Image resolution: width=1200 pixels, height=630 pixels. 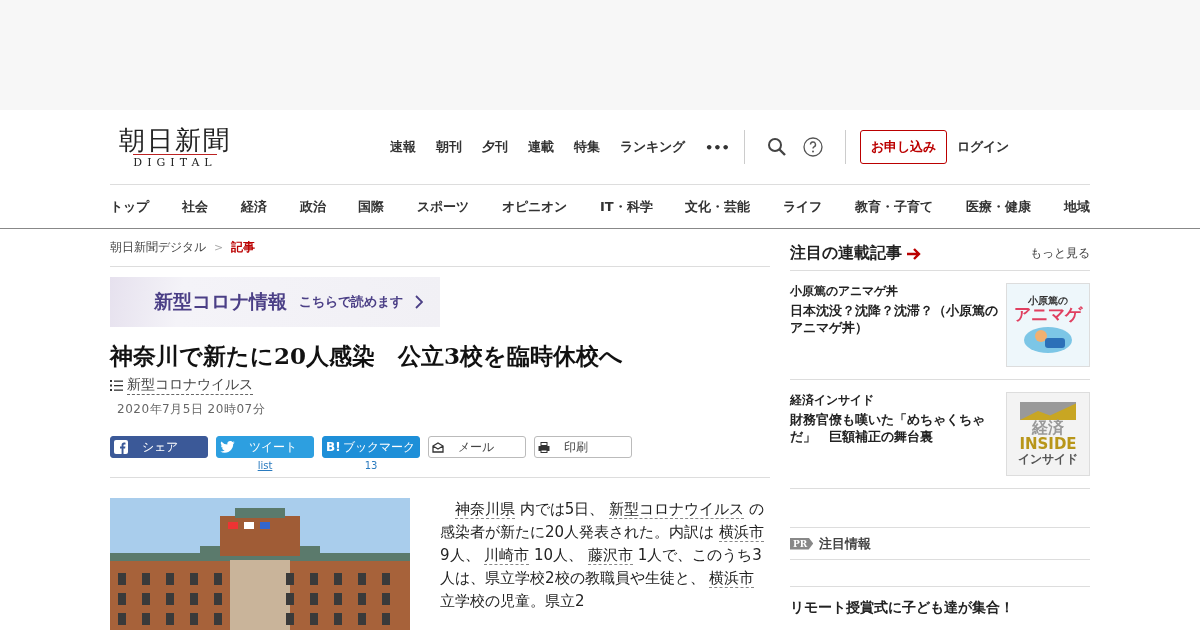 I want to click on login-link: ログイン, so click(x=982, y=147).